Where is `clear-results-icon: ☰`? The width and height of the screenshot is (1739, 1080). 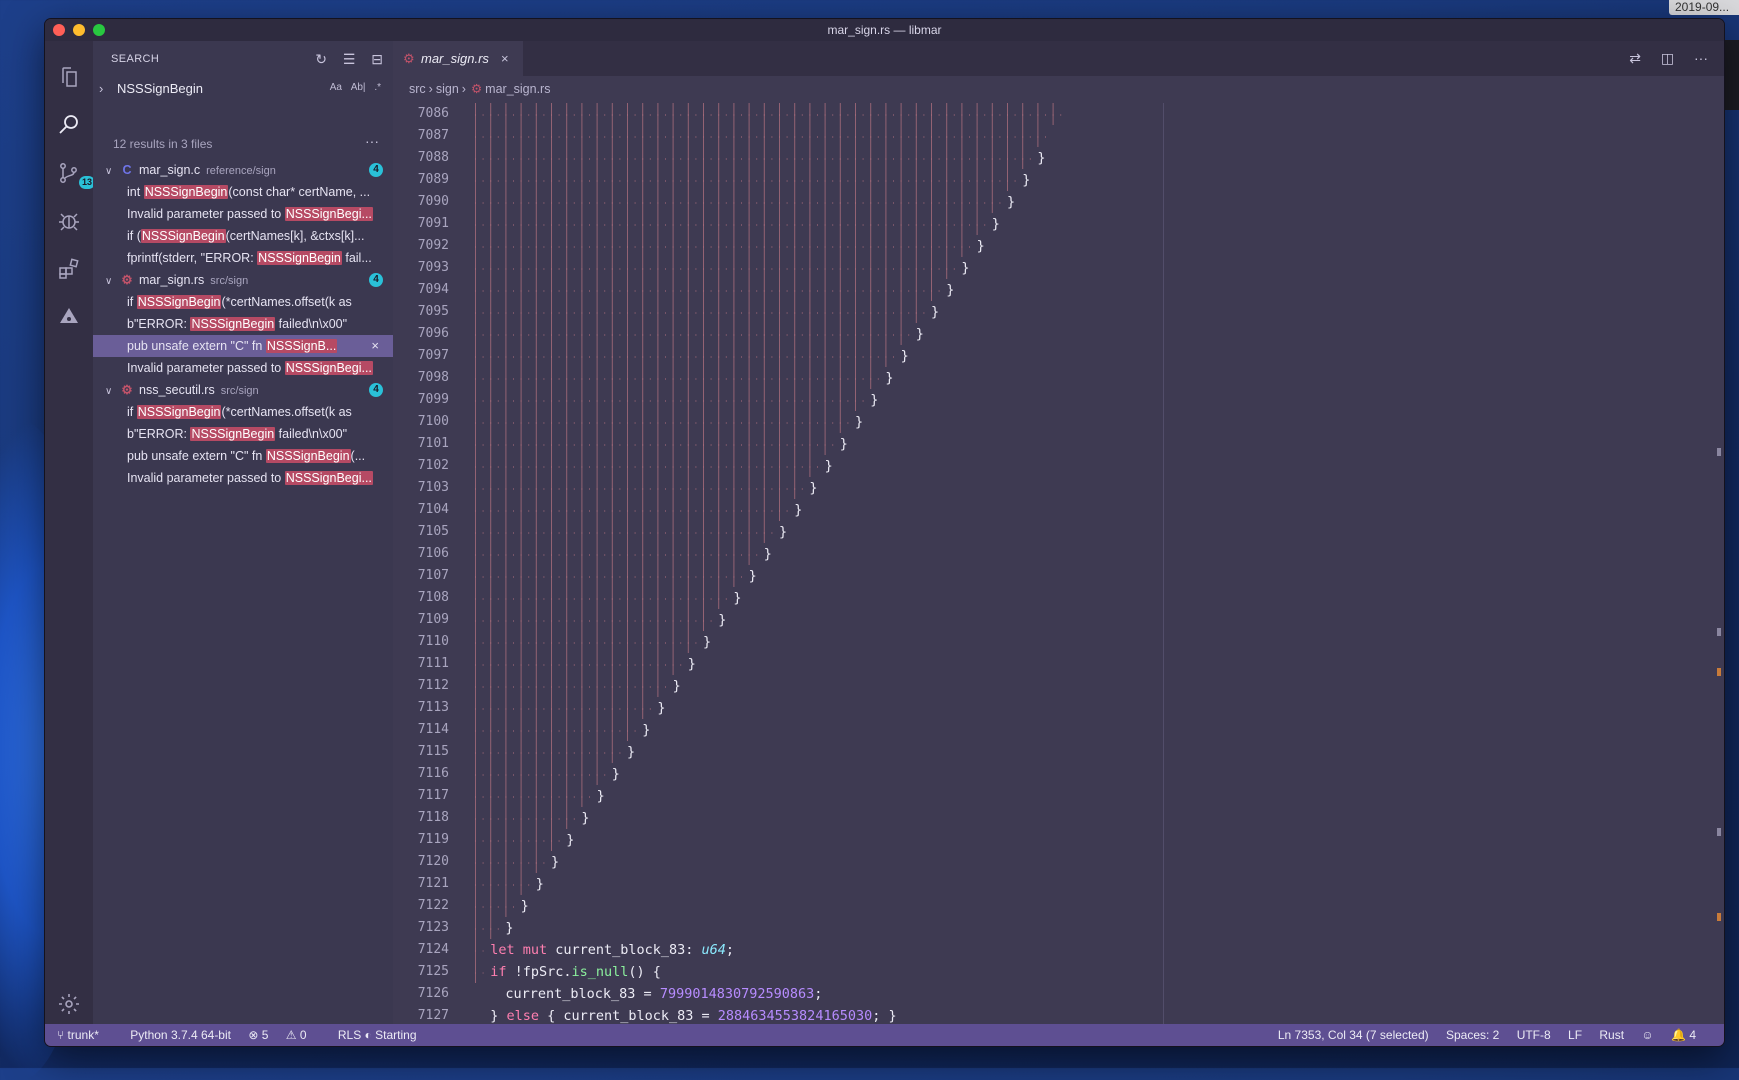
clear-results-icon: ☰ is located at coordinates (349, 59).